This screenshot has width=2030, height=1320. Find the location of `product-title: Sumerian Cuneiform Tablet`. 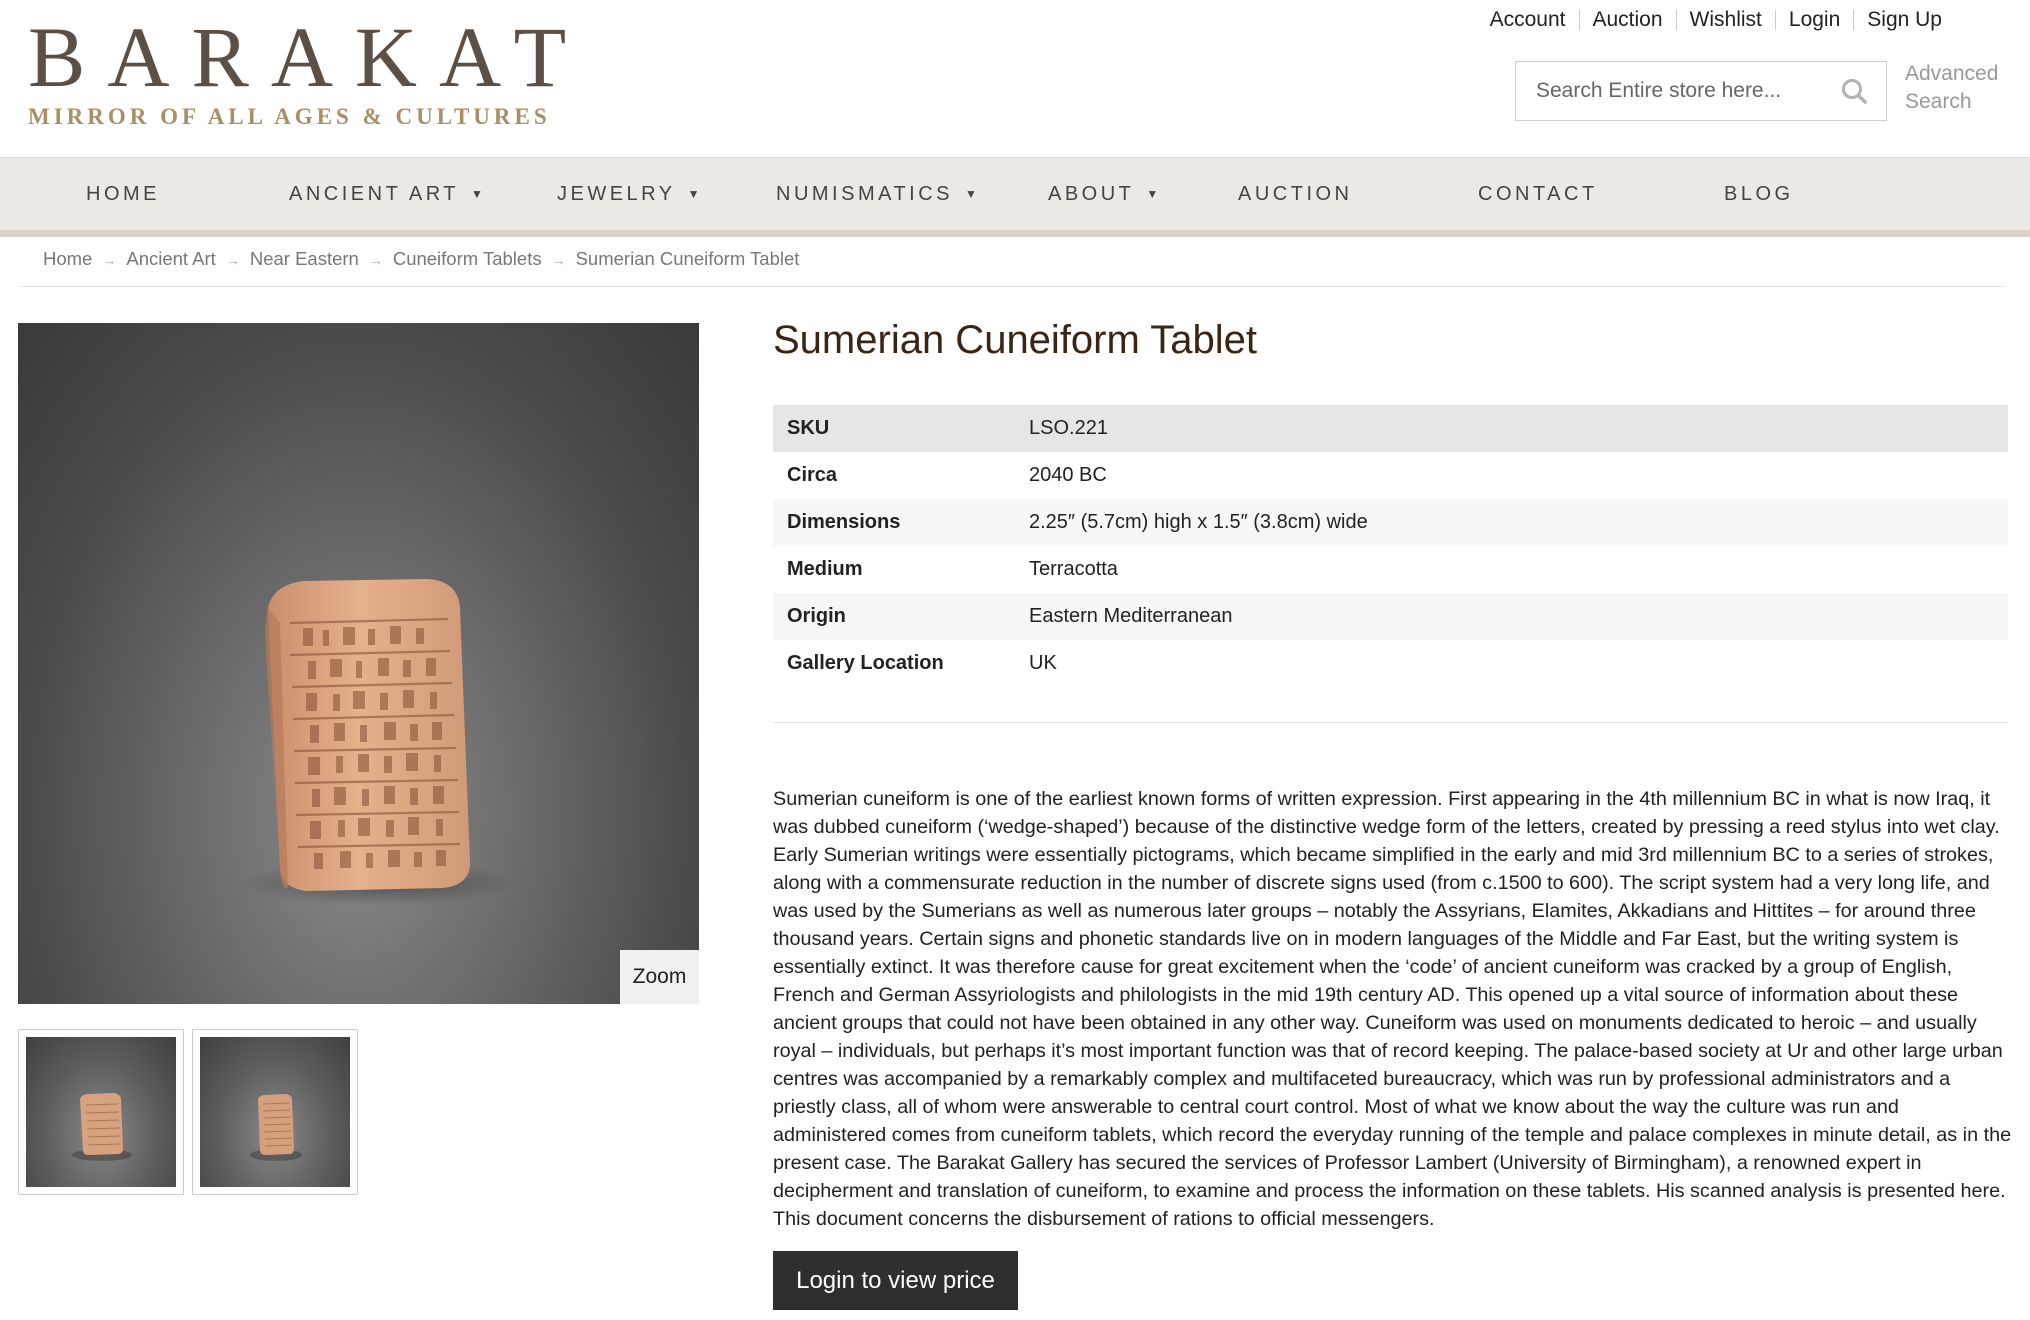

product-title: Sumerian Cuneiform Tablet is located at coordinates (1015, 340).